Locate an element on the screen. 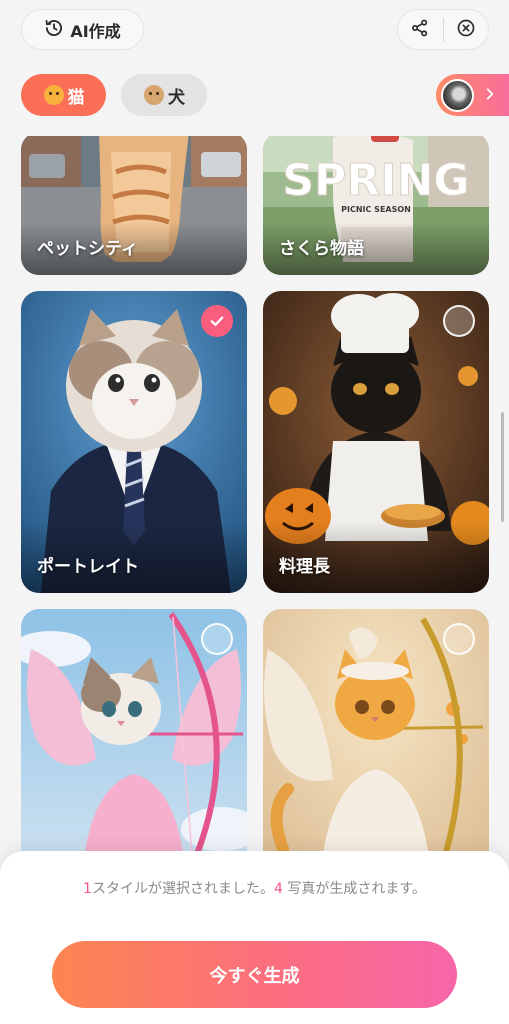 The height and width of the screenshot is (1024, 509). summary-text-2: 写真が生成されます。 is located at coordinates (354, 889).